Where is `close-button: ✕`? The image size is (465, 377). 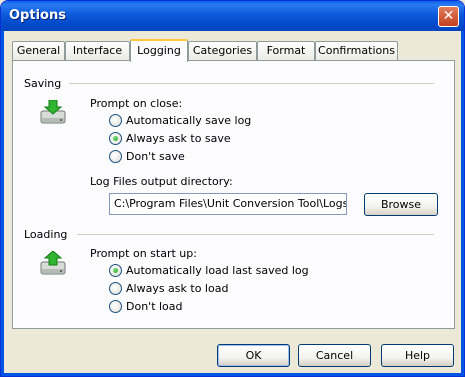
close-button: ✕ is located at coordinates (448, 16).